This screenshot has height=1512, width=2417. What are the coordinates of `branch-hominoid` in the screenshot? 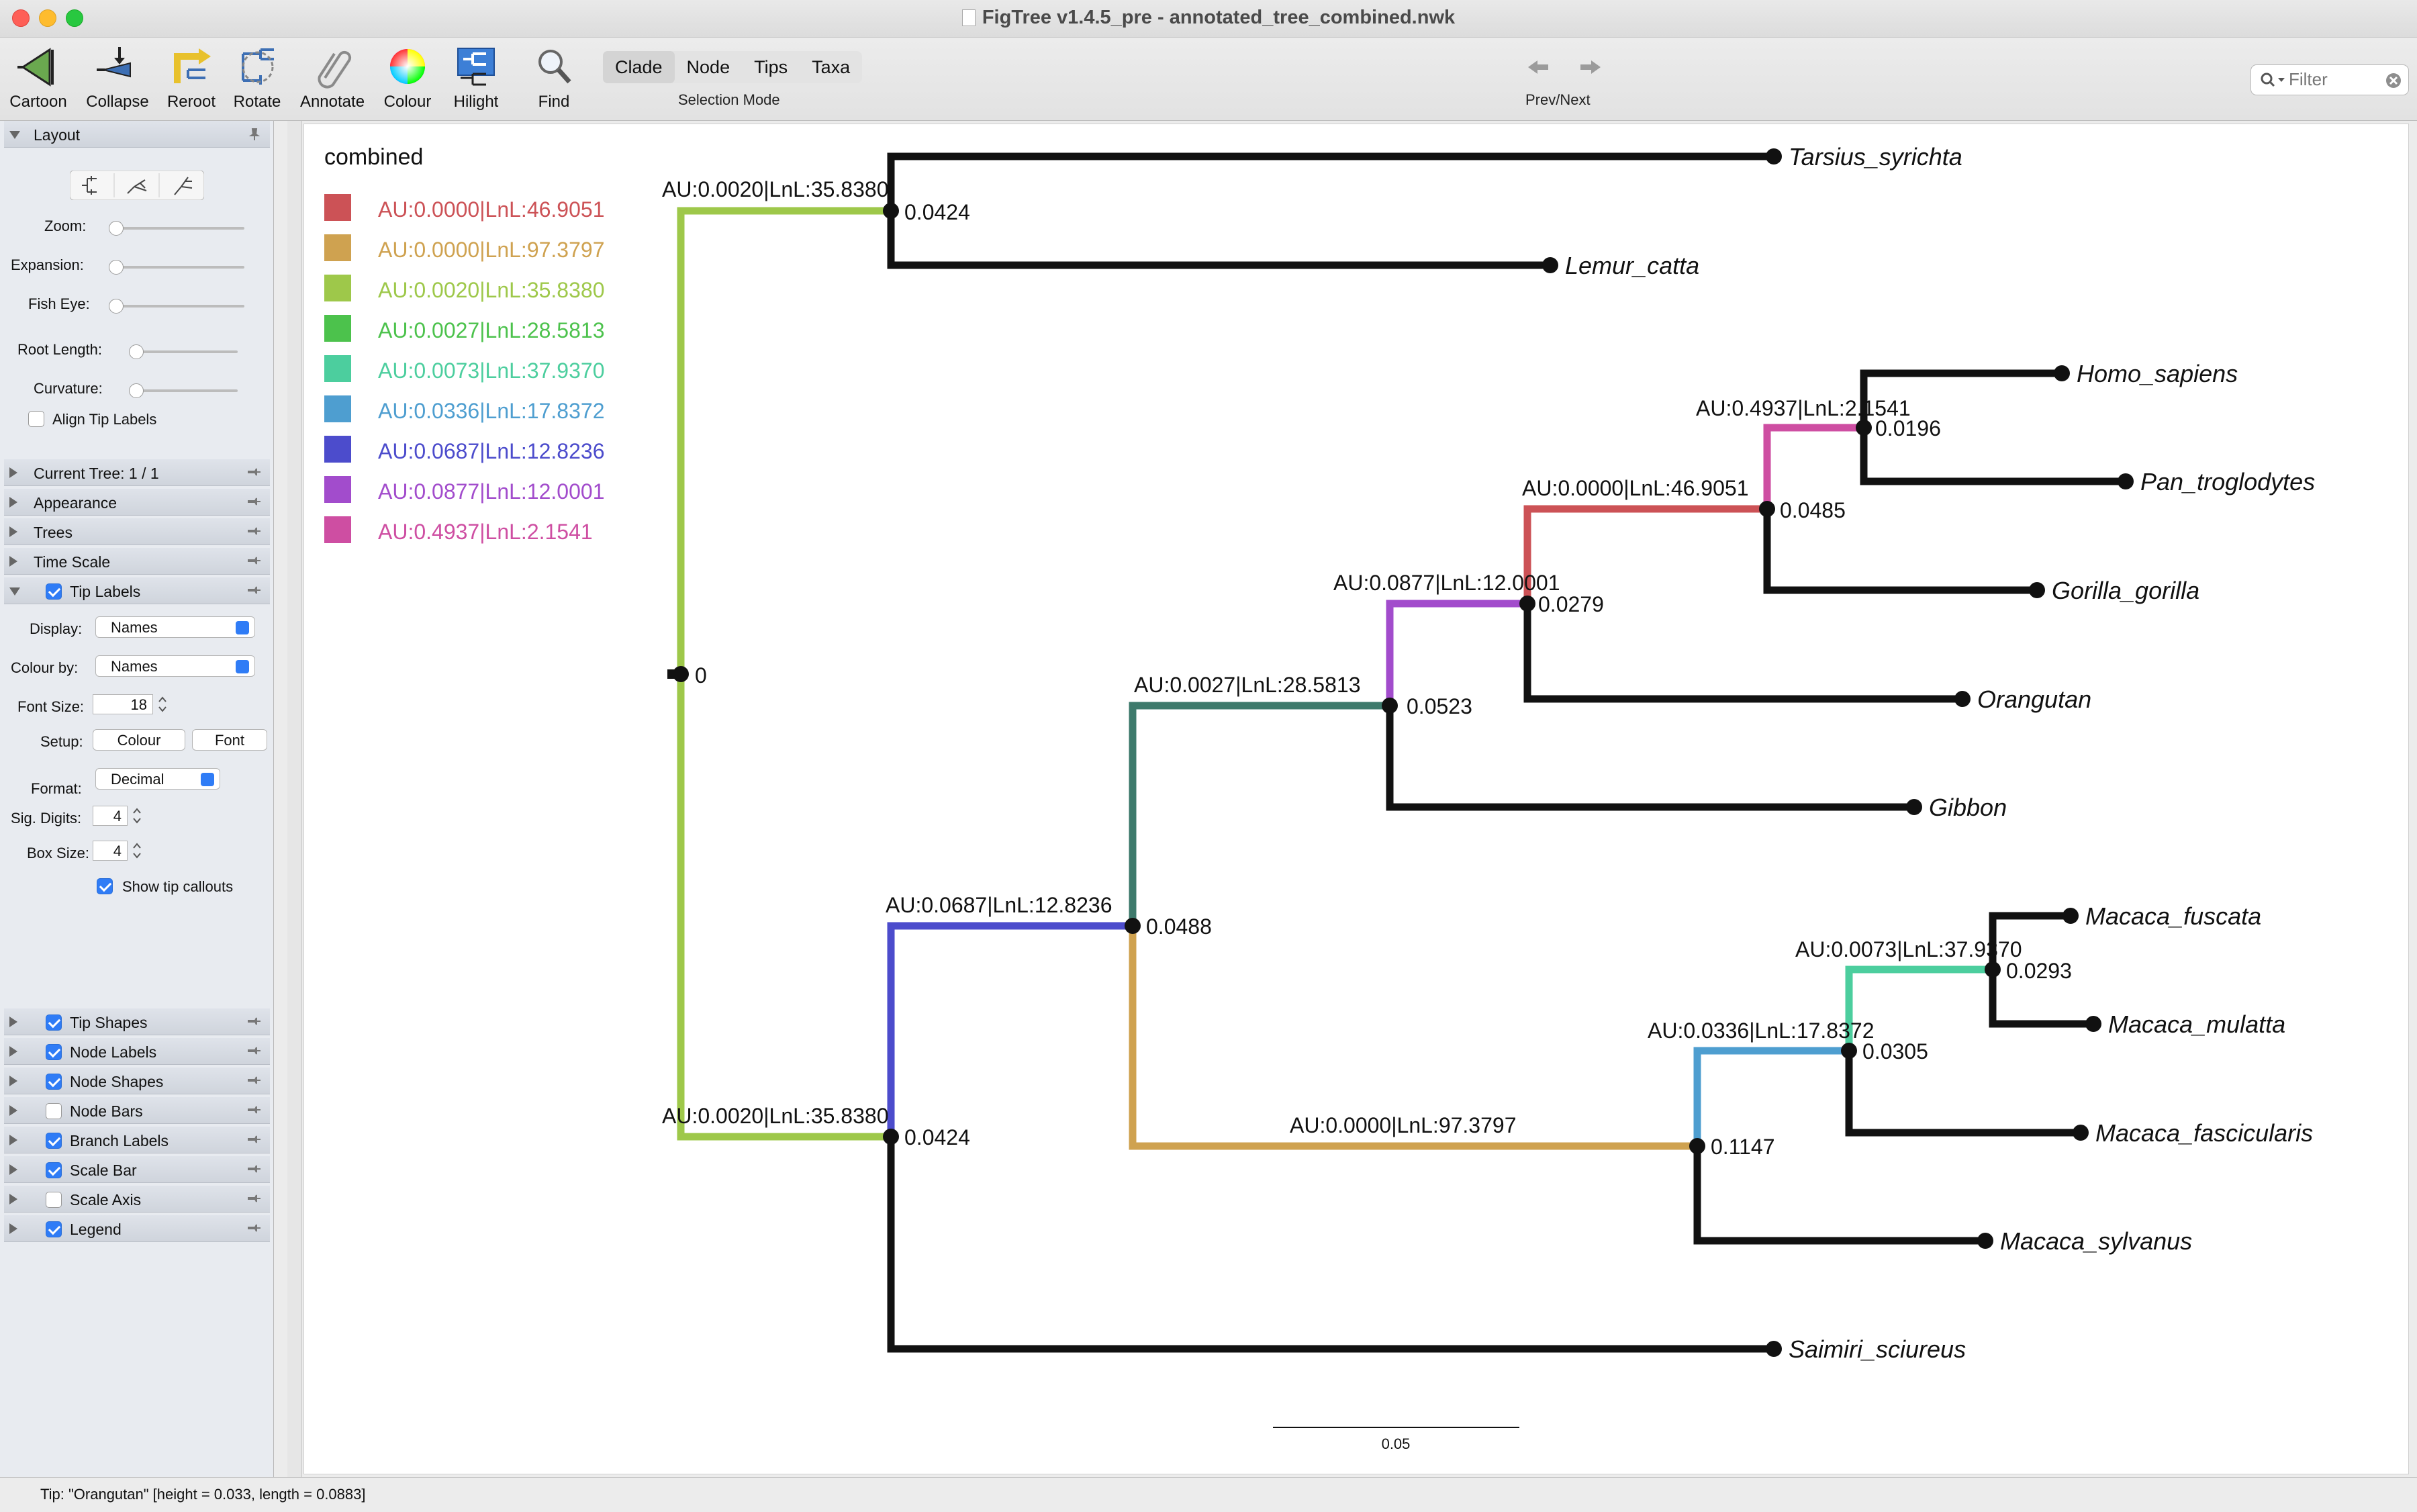 It's located at (1262, 816).